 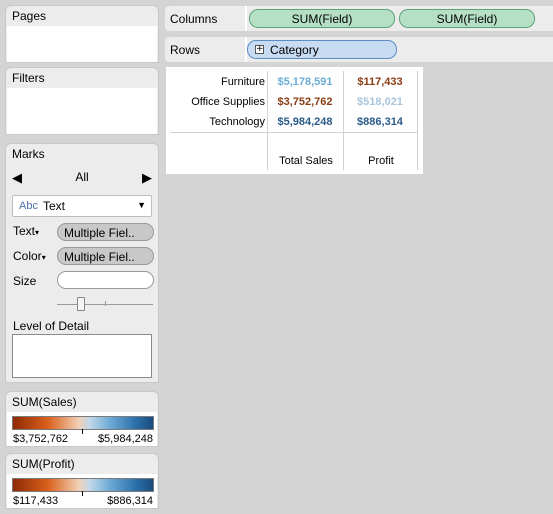 I want to click on dropdown-arrow-icon: ▼, so click(x=141, y=205).